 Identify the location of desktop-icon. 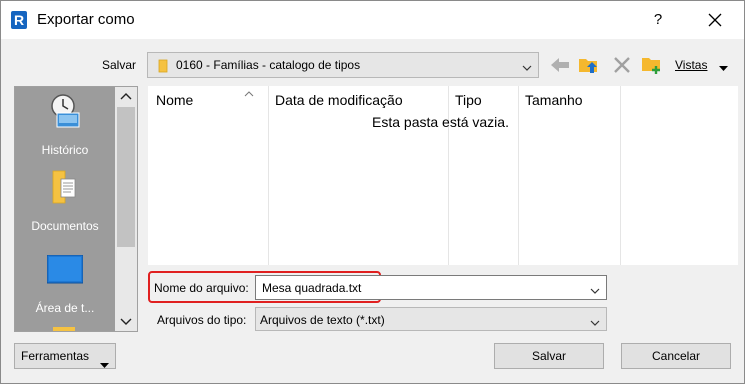
(65, 271).